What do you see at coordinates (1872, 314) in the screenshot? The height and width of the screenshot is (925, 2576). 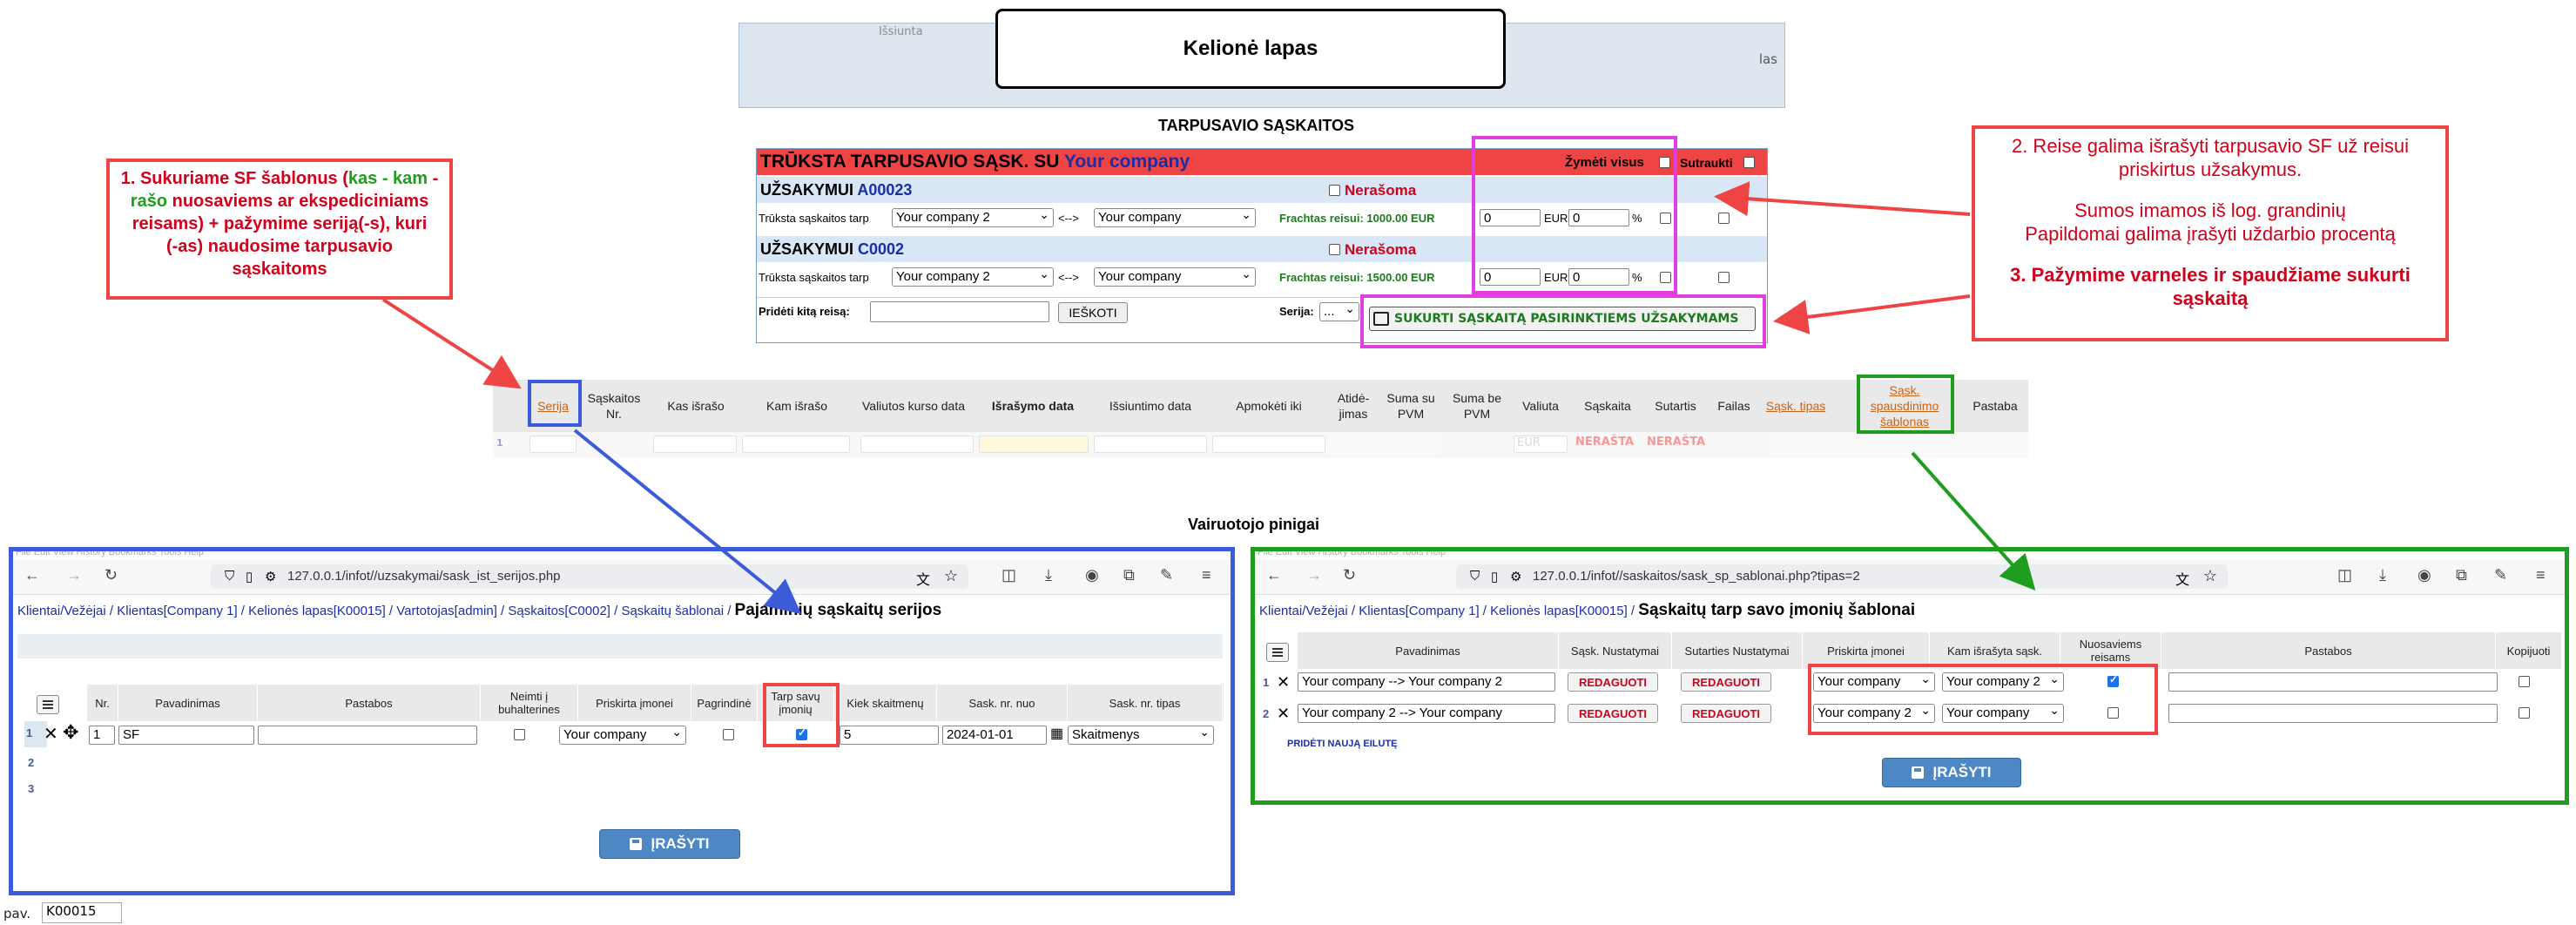 I see `arrow-to-create` at bounding box center [1872, 314].